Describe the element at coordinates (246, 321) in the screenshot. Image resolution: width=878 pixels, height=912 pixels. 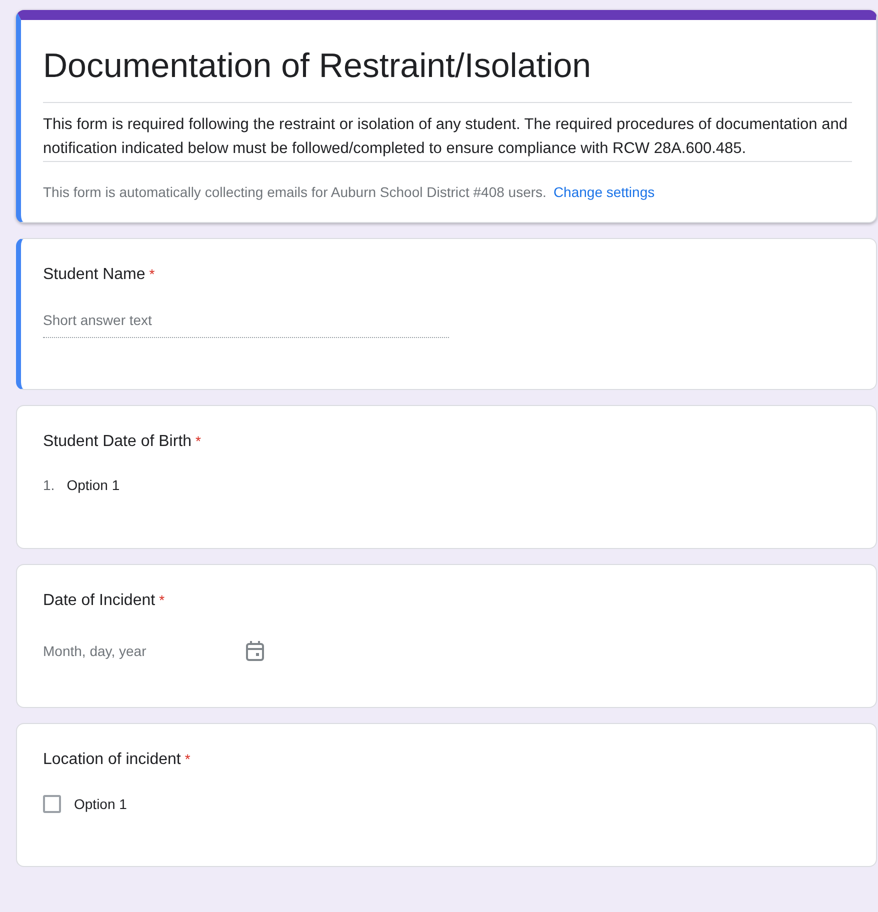
I see `short-answer-field: Short answer text` at that location.